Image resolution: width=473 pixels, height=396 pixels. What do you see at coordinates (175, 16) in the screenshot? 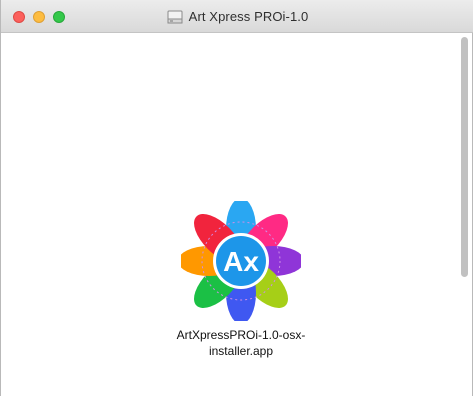
I see `disk-image-icon` at bounding box center [175, 16].